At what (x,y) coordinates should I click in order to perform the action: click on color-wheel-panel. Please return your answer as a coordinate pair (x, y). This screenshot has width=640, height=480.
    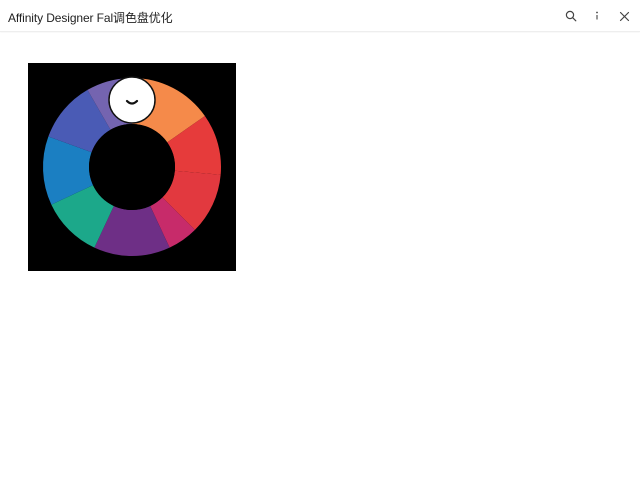
    Looking at the image, I should click on (132, 167).